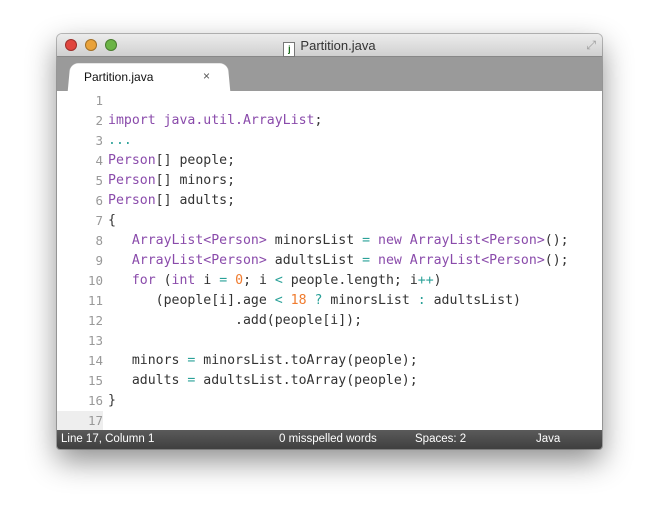  I want to click on line-number: 8, so click(99, 240).